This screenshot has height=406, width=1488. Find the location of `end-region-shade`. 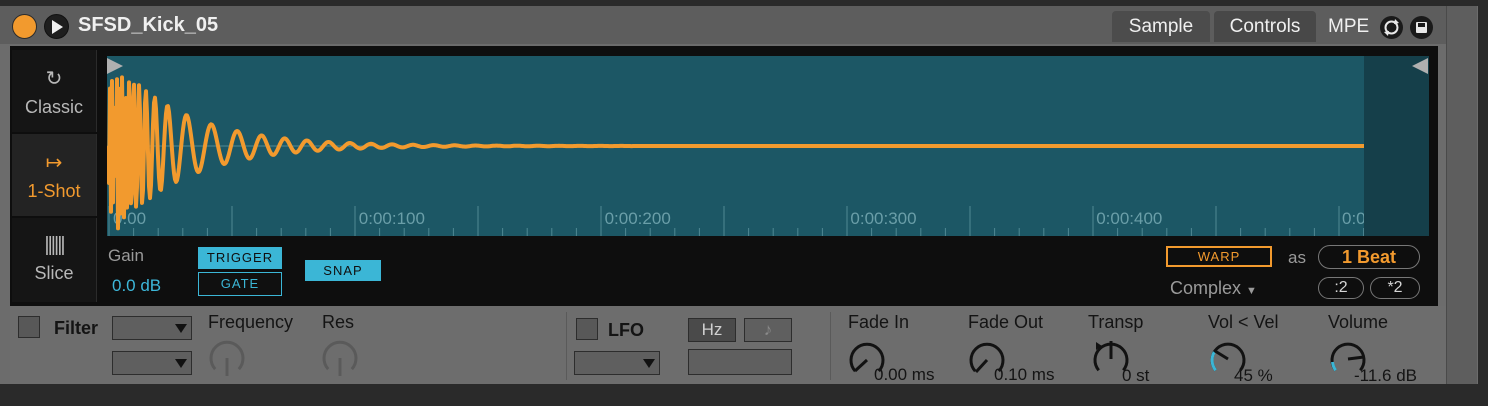

end-region-shade is located at coordinates (1396, 146).